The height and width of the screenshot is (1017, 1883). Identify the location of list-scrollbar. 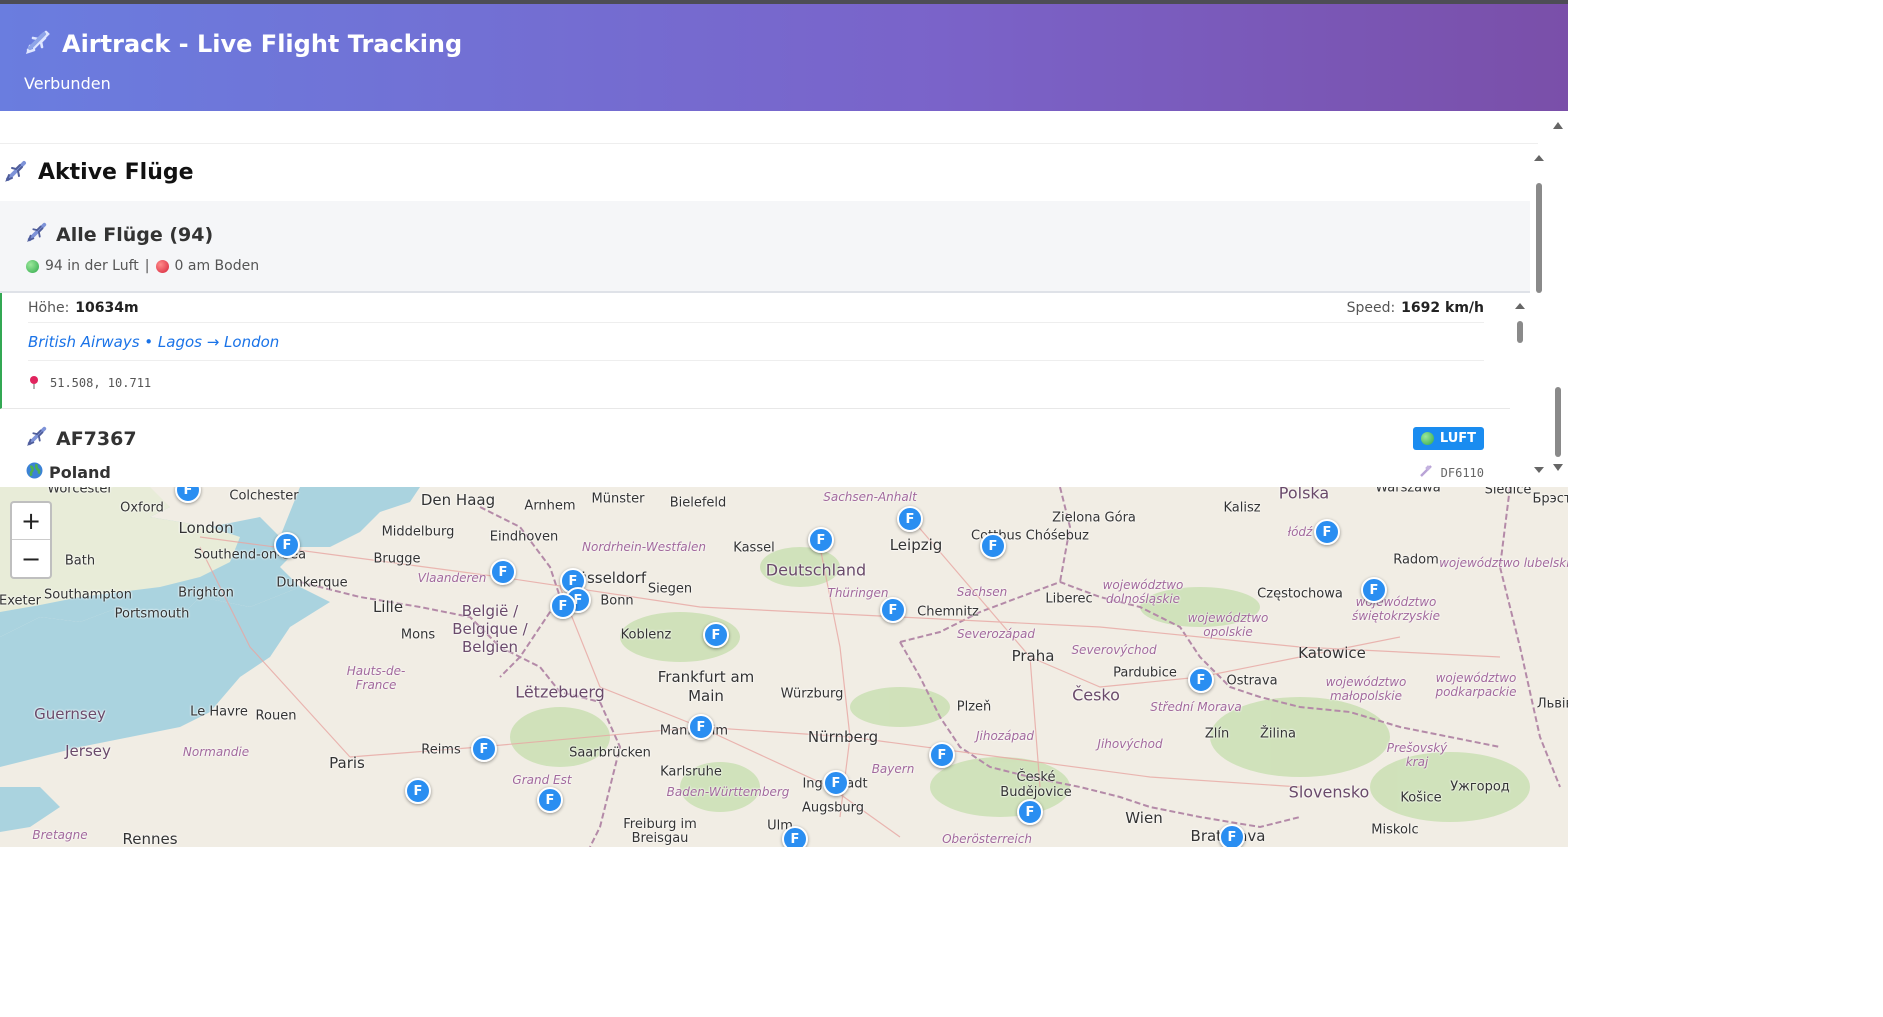
(1539, 316).